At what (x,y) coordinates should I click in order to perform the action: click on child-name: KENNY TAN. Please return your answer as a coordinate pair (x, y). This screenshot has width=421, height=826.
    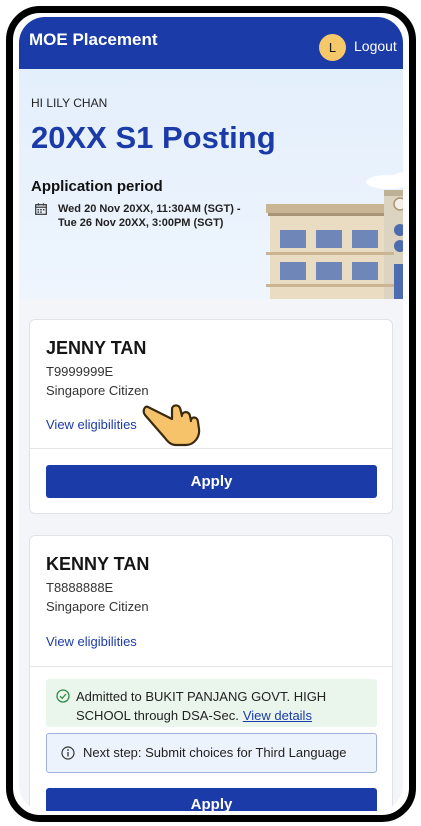
    Looking at the image, I should click on (98, 564).